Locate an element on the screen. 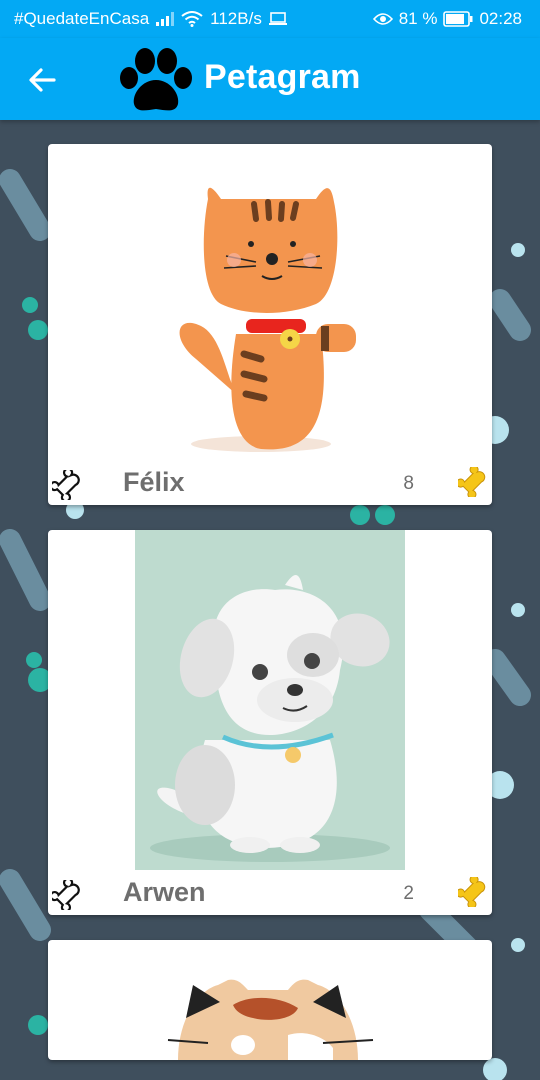 This screenshot has height=1080, width=540. calico-cat-illustration is located at coordinates (270, 1019).